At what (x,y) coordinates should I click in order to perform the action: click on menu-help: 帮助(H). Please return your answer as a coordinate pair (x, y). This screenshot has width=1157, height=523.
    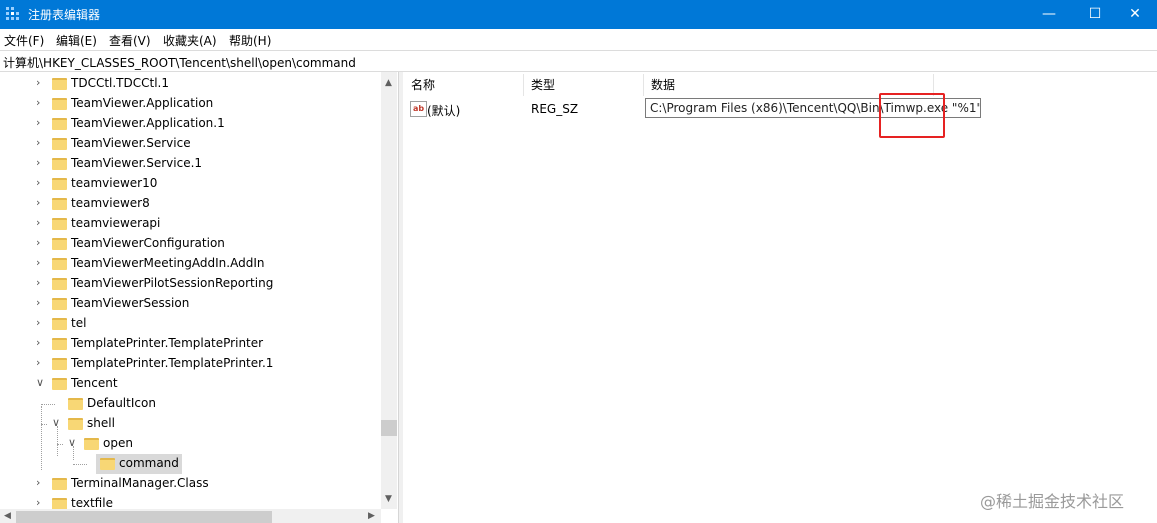
    Looking at the image, I should click on (250, 40).